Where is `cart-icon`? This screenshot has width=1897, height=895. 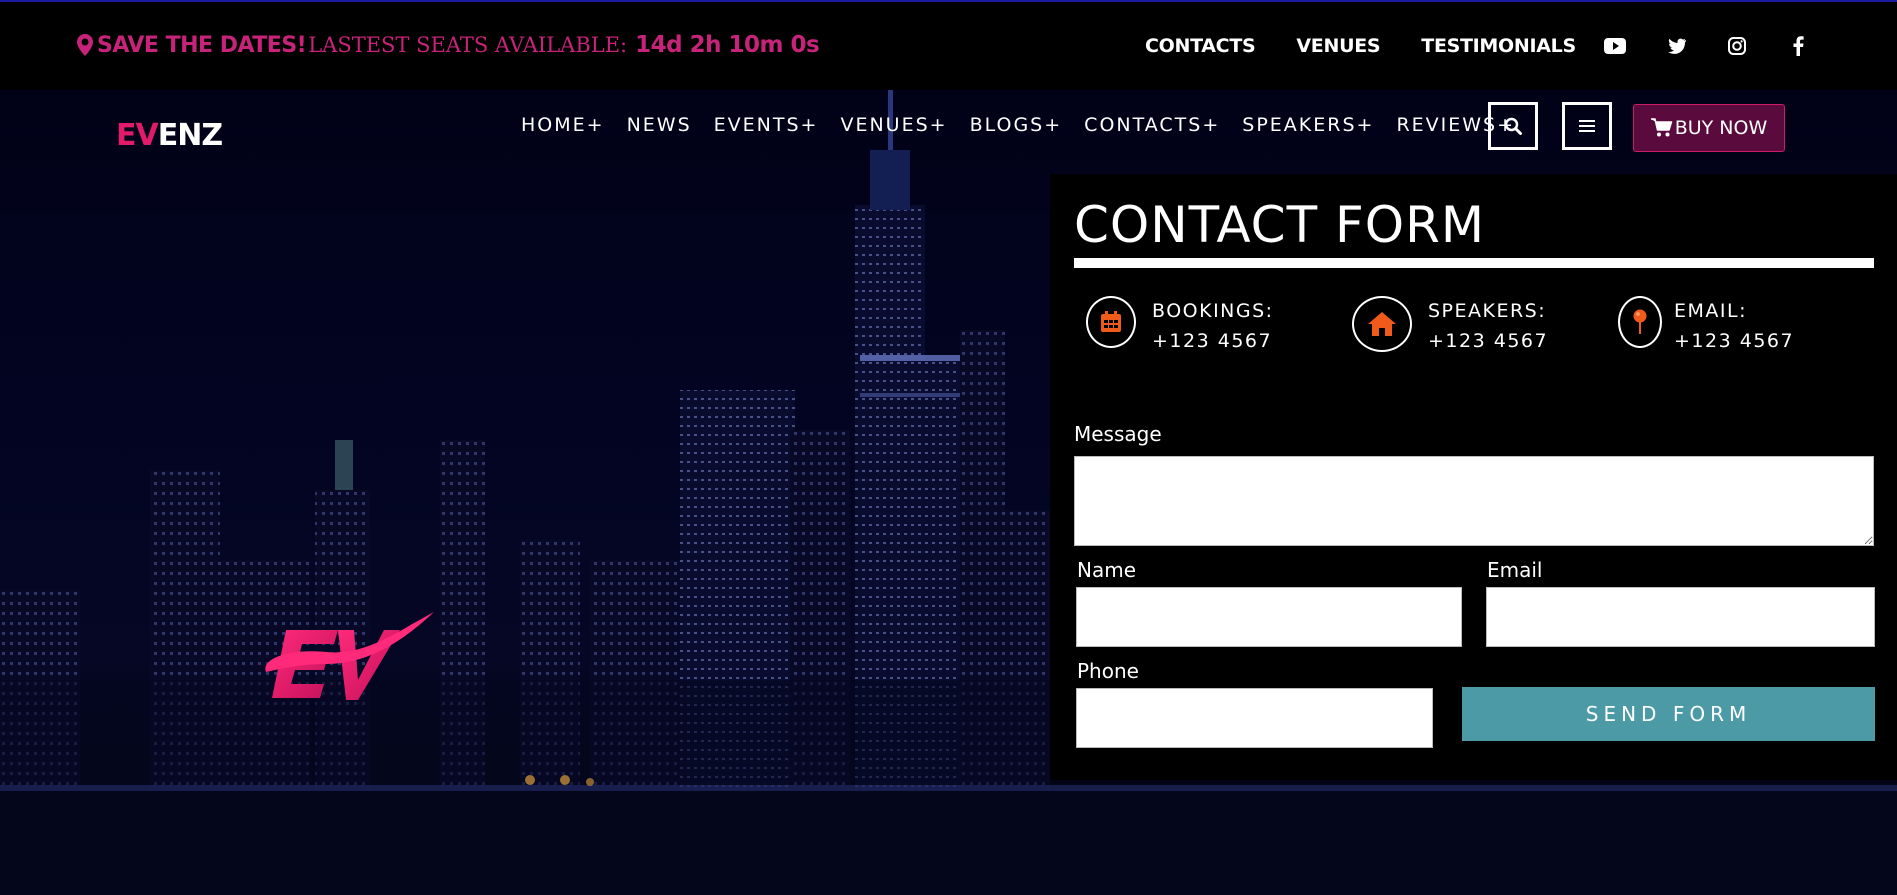
cart-icon is located at coordinates (1661, 127).